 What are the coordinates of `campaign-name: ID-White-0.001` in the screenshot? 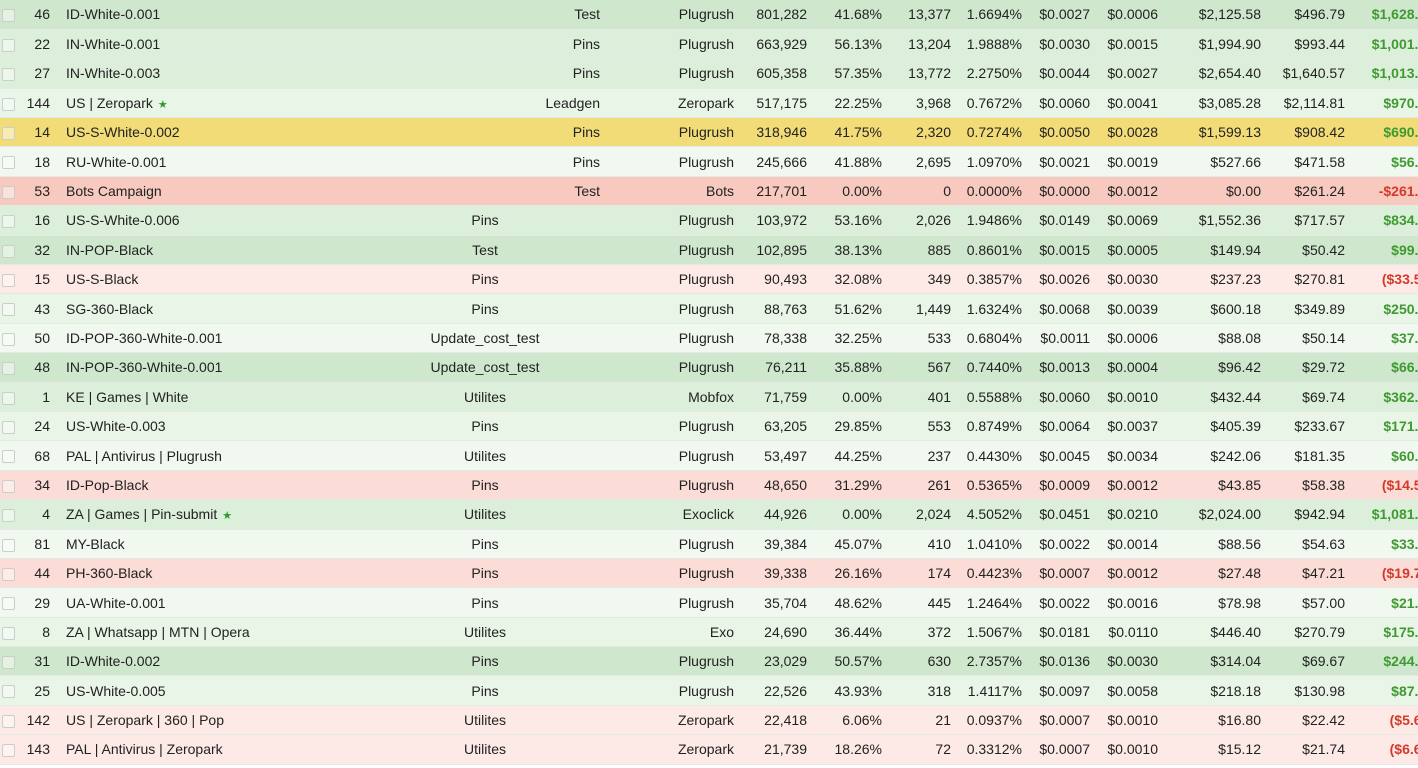 It's located at (113, 14).